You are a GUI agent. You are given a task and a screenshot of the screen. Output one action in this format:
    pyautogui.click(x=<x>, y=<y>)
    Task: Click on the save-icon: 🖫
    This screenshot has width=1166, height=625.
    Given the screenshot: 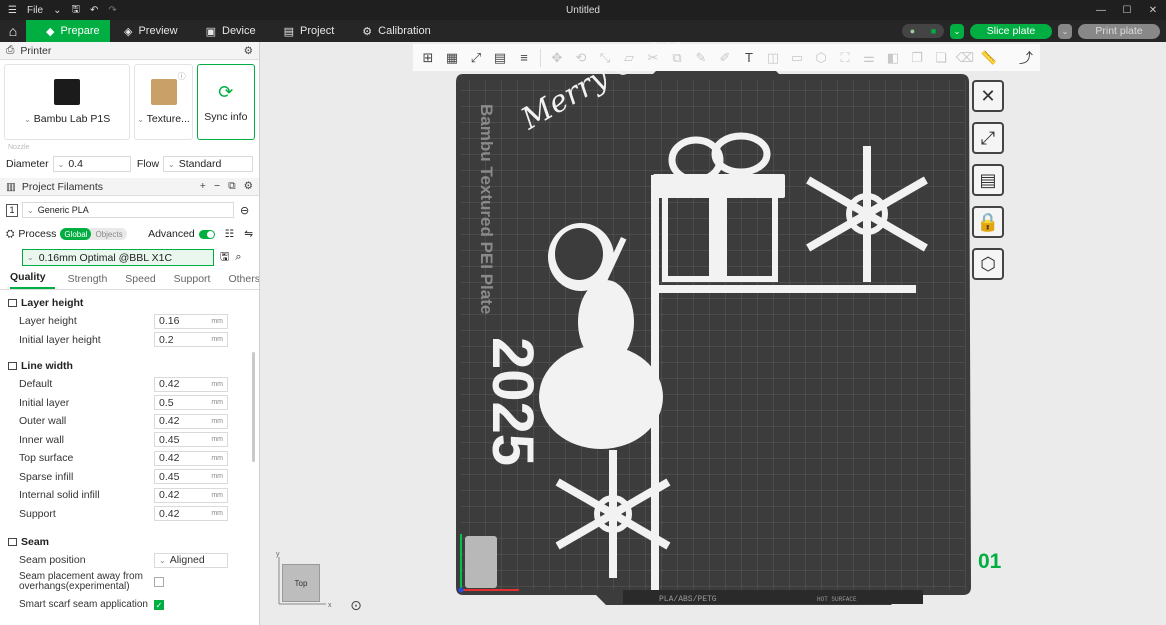 What is the action you would take?
    pyautogui.click(x=75, y=10)
    